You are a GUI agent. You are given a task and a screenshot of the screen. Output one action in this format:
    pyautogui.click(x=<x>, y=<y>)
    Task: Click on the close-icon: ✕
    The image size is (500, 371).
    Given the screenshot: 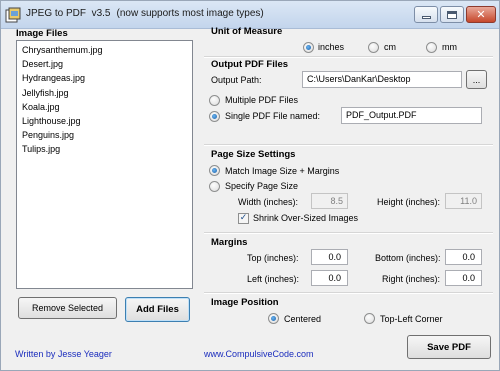 What is the action you would take?
    pyautogui.click(x=481, y=14)
    